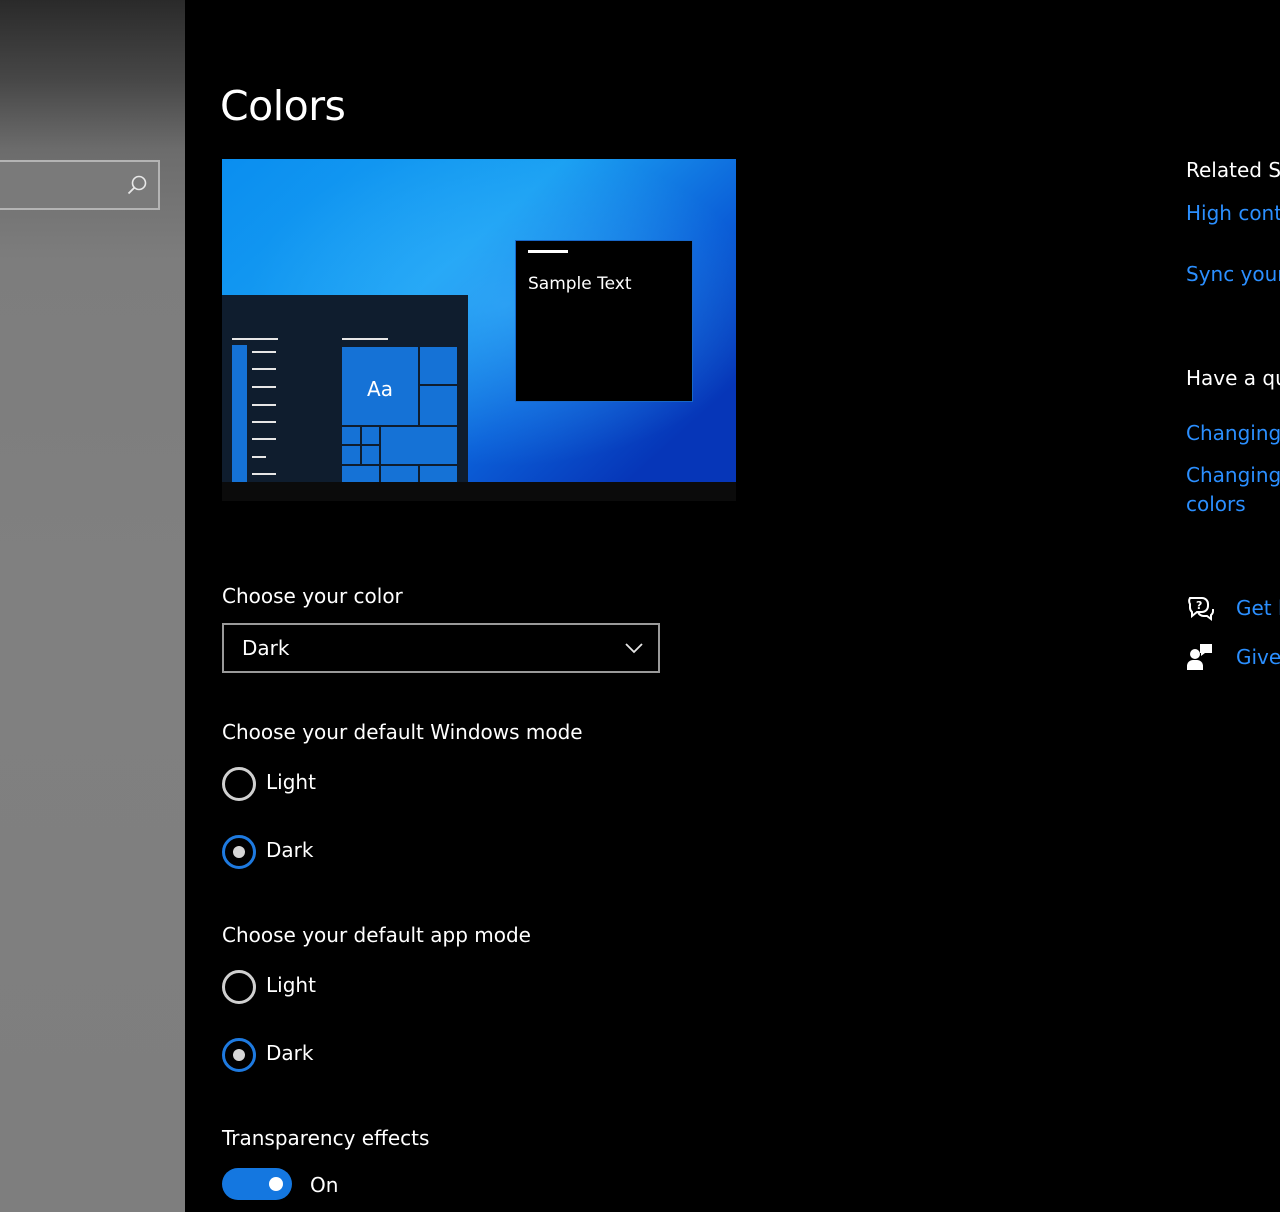 The width and height of the screenshot is (1280, 1212). Describe the element at coordinates (634, 648) in the screenshot. I see `chevron-down-icon` at that location.